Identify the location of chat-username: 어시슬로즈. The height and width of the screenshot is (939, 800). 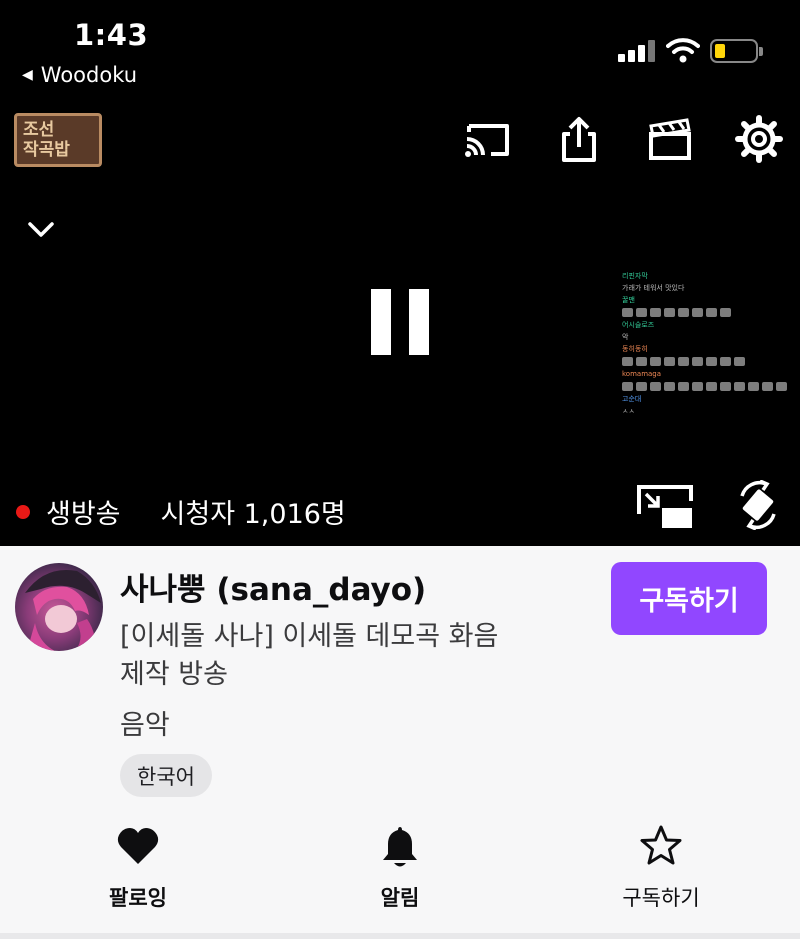
(638, 325).